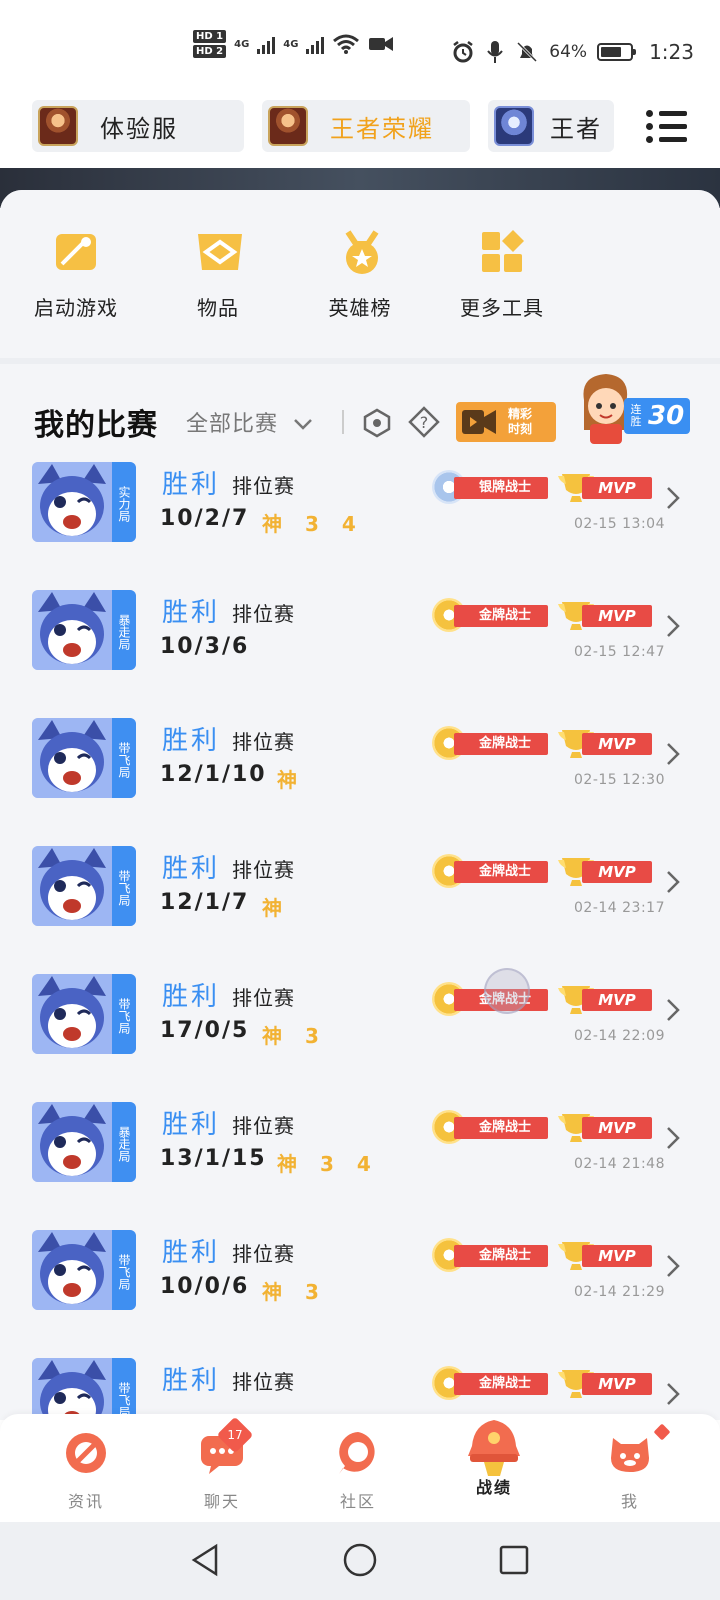 This screenshot has height=1600, width=720. I want to click on match-time: 02-14 21:29, so click(619, 1292).